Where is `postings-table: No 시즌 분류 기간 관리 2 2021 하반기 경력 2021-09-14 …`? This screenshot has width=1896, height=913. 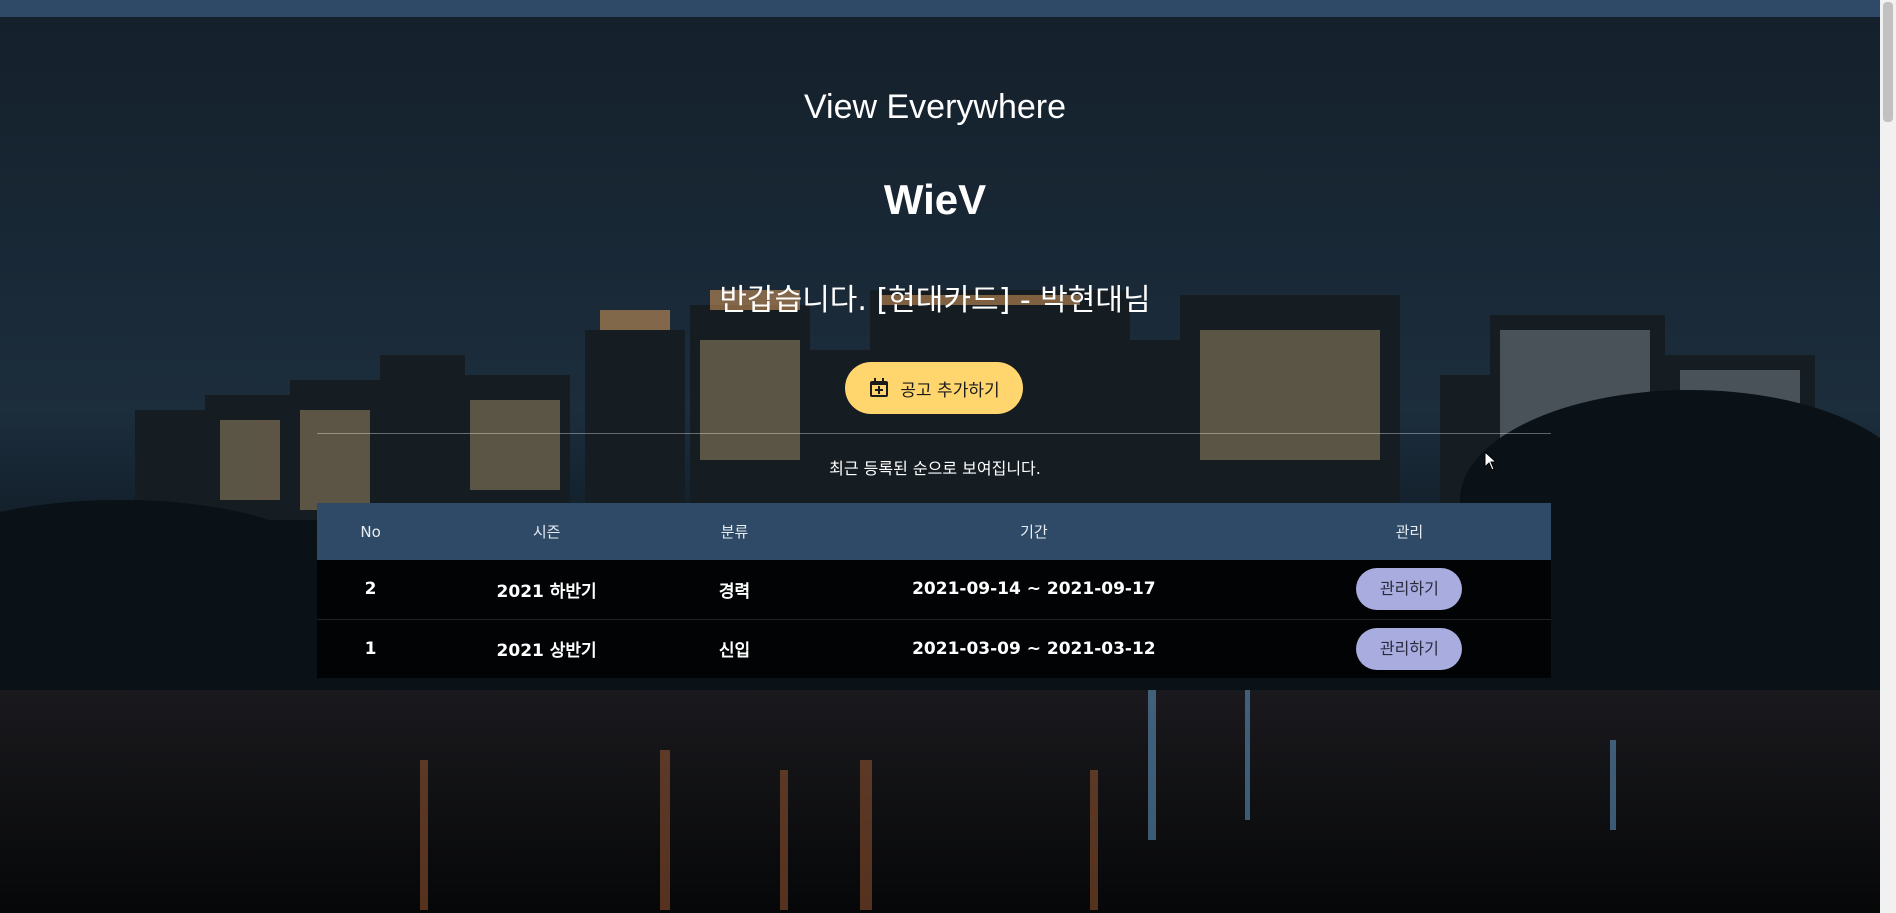
postings-table: No 시즌 분류 기간 관리 2 2021 하반기 경력 2021-09-14 … is located at coordinates (934, 590).